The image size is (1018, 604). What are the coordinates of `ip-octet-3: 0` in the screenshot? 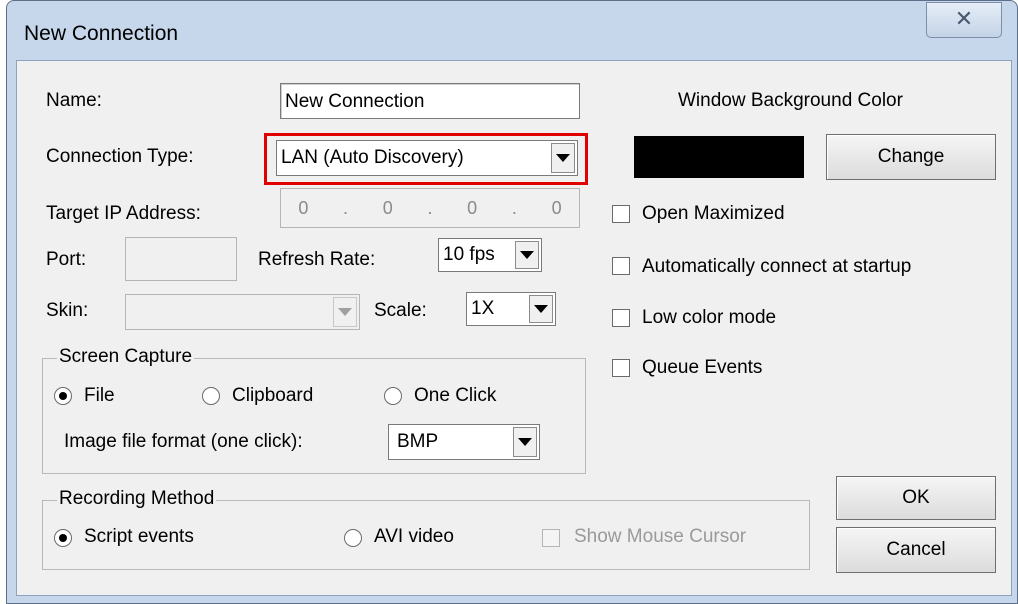 It's located at (472, 207).